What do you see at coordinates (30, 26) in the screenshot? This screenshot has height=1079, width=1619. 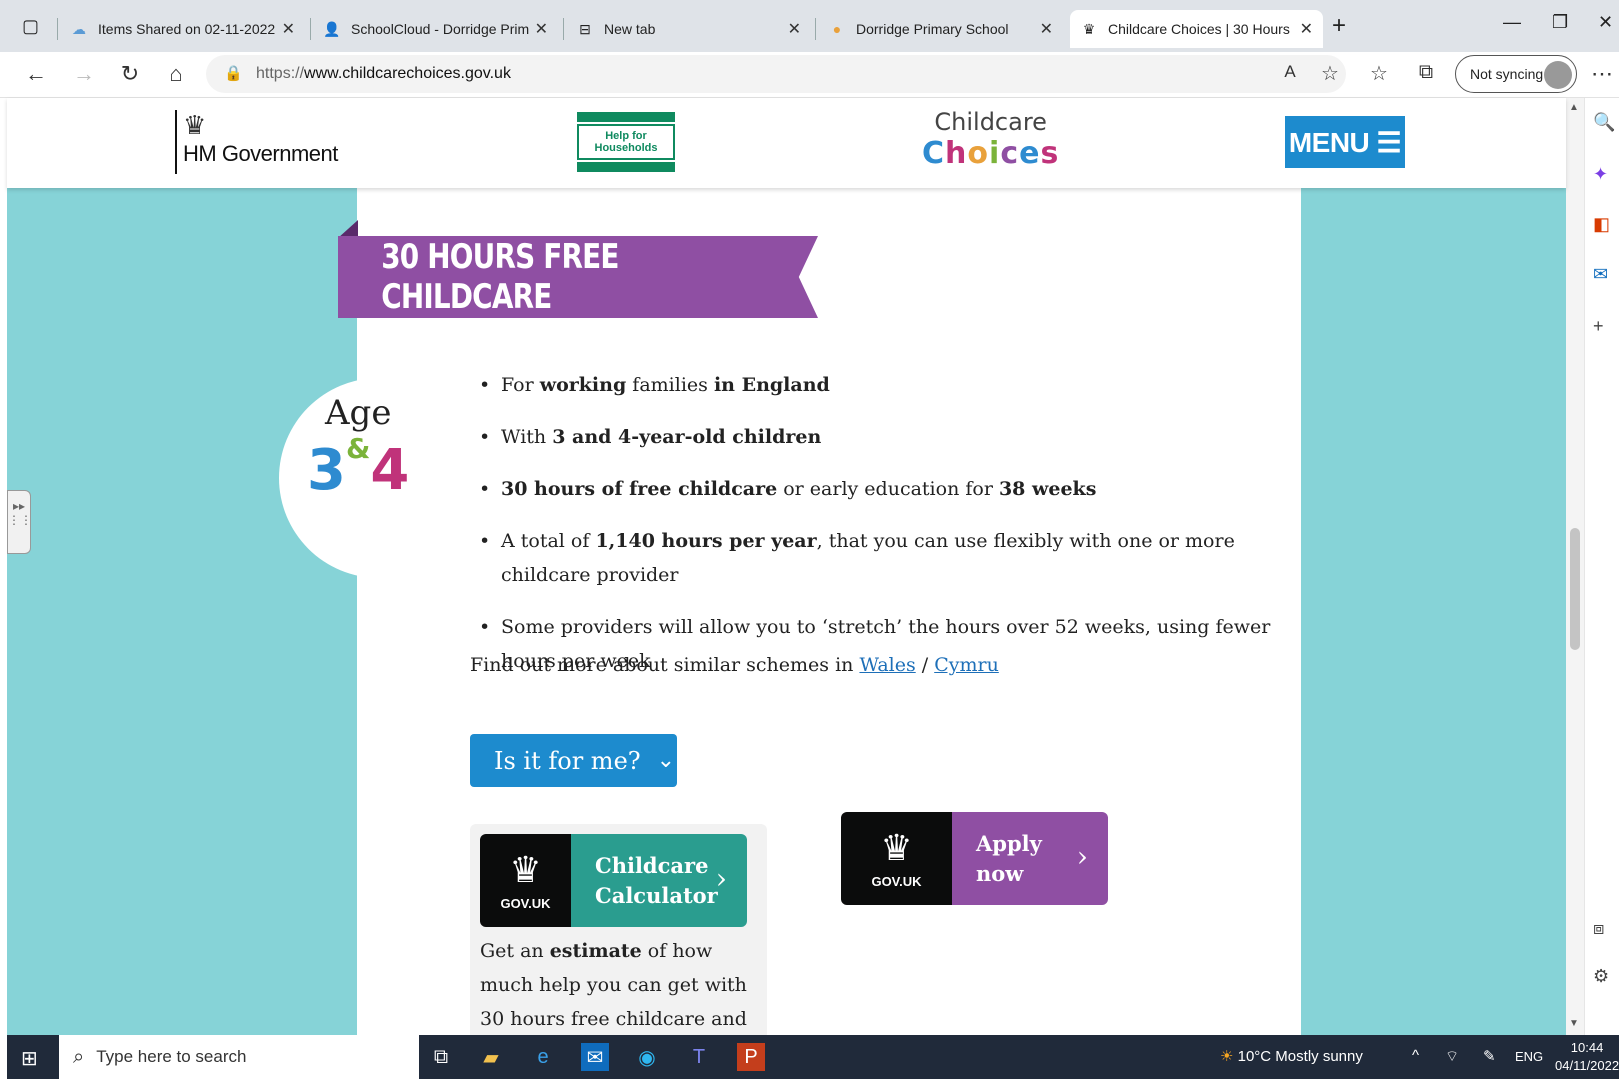 I see `tab-actions-icon: ▢` at bounding box center [30, 26].